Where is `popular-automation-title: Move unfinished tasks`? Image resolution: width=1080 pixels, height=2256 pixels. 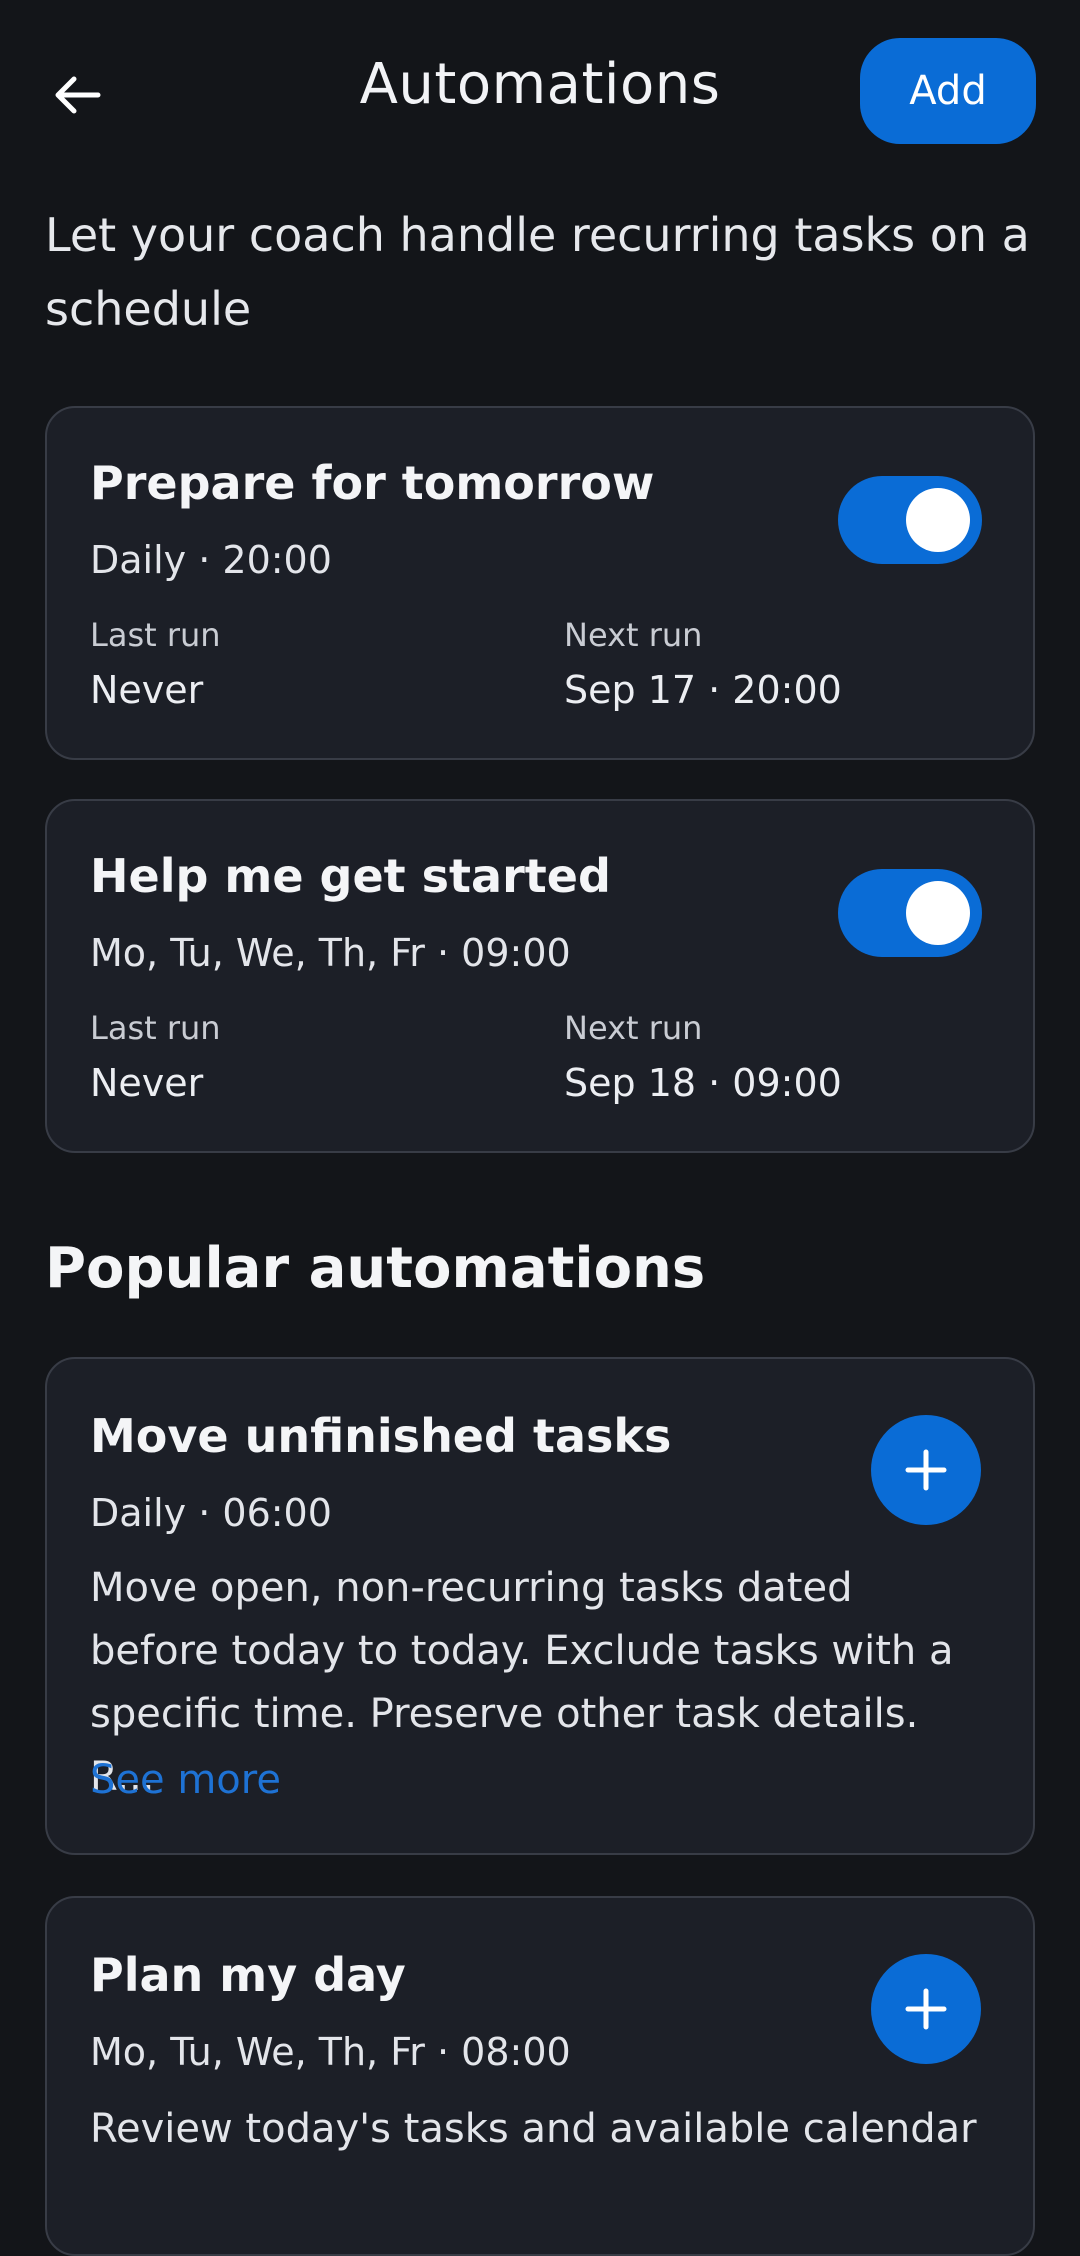 popular-automation-title: Move unfinished tasks is located at coordinates (381, 1436).